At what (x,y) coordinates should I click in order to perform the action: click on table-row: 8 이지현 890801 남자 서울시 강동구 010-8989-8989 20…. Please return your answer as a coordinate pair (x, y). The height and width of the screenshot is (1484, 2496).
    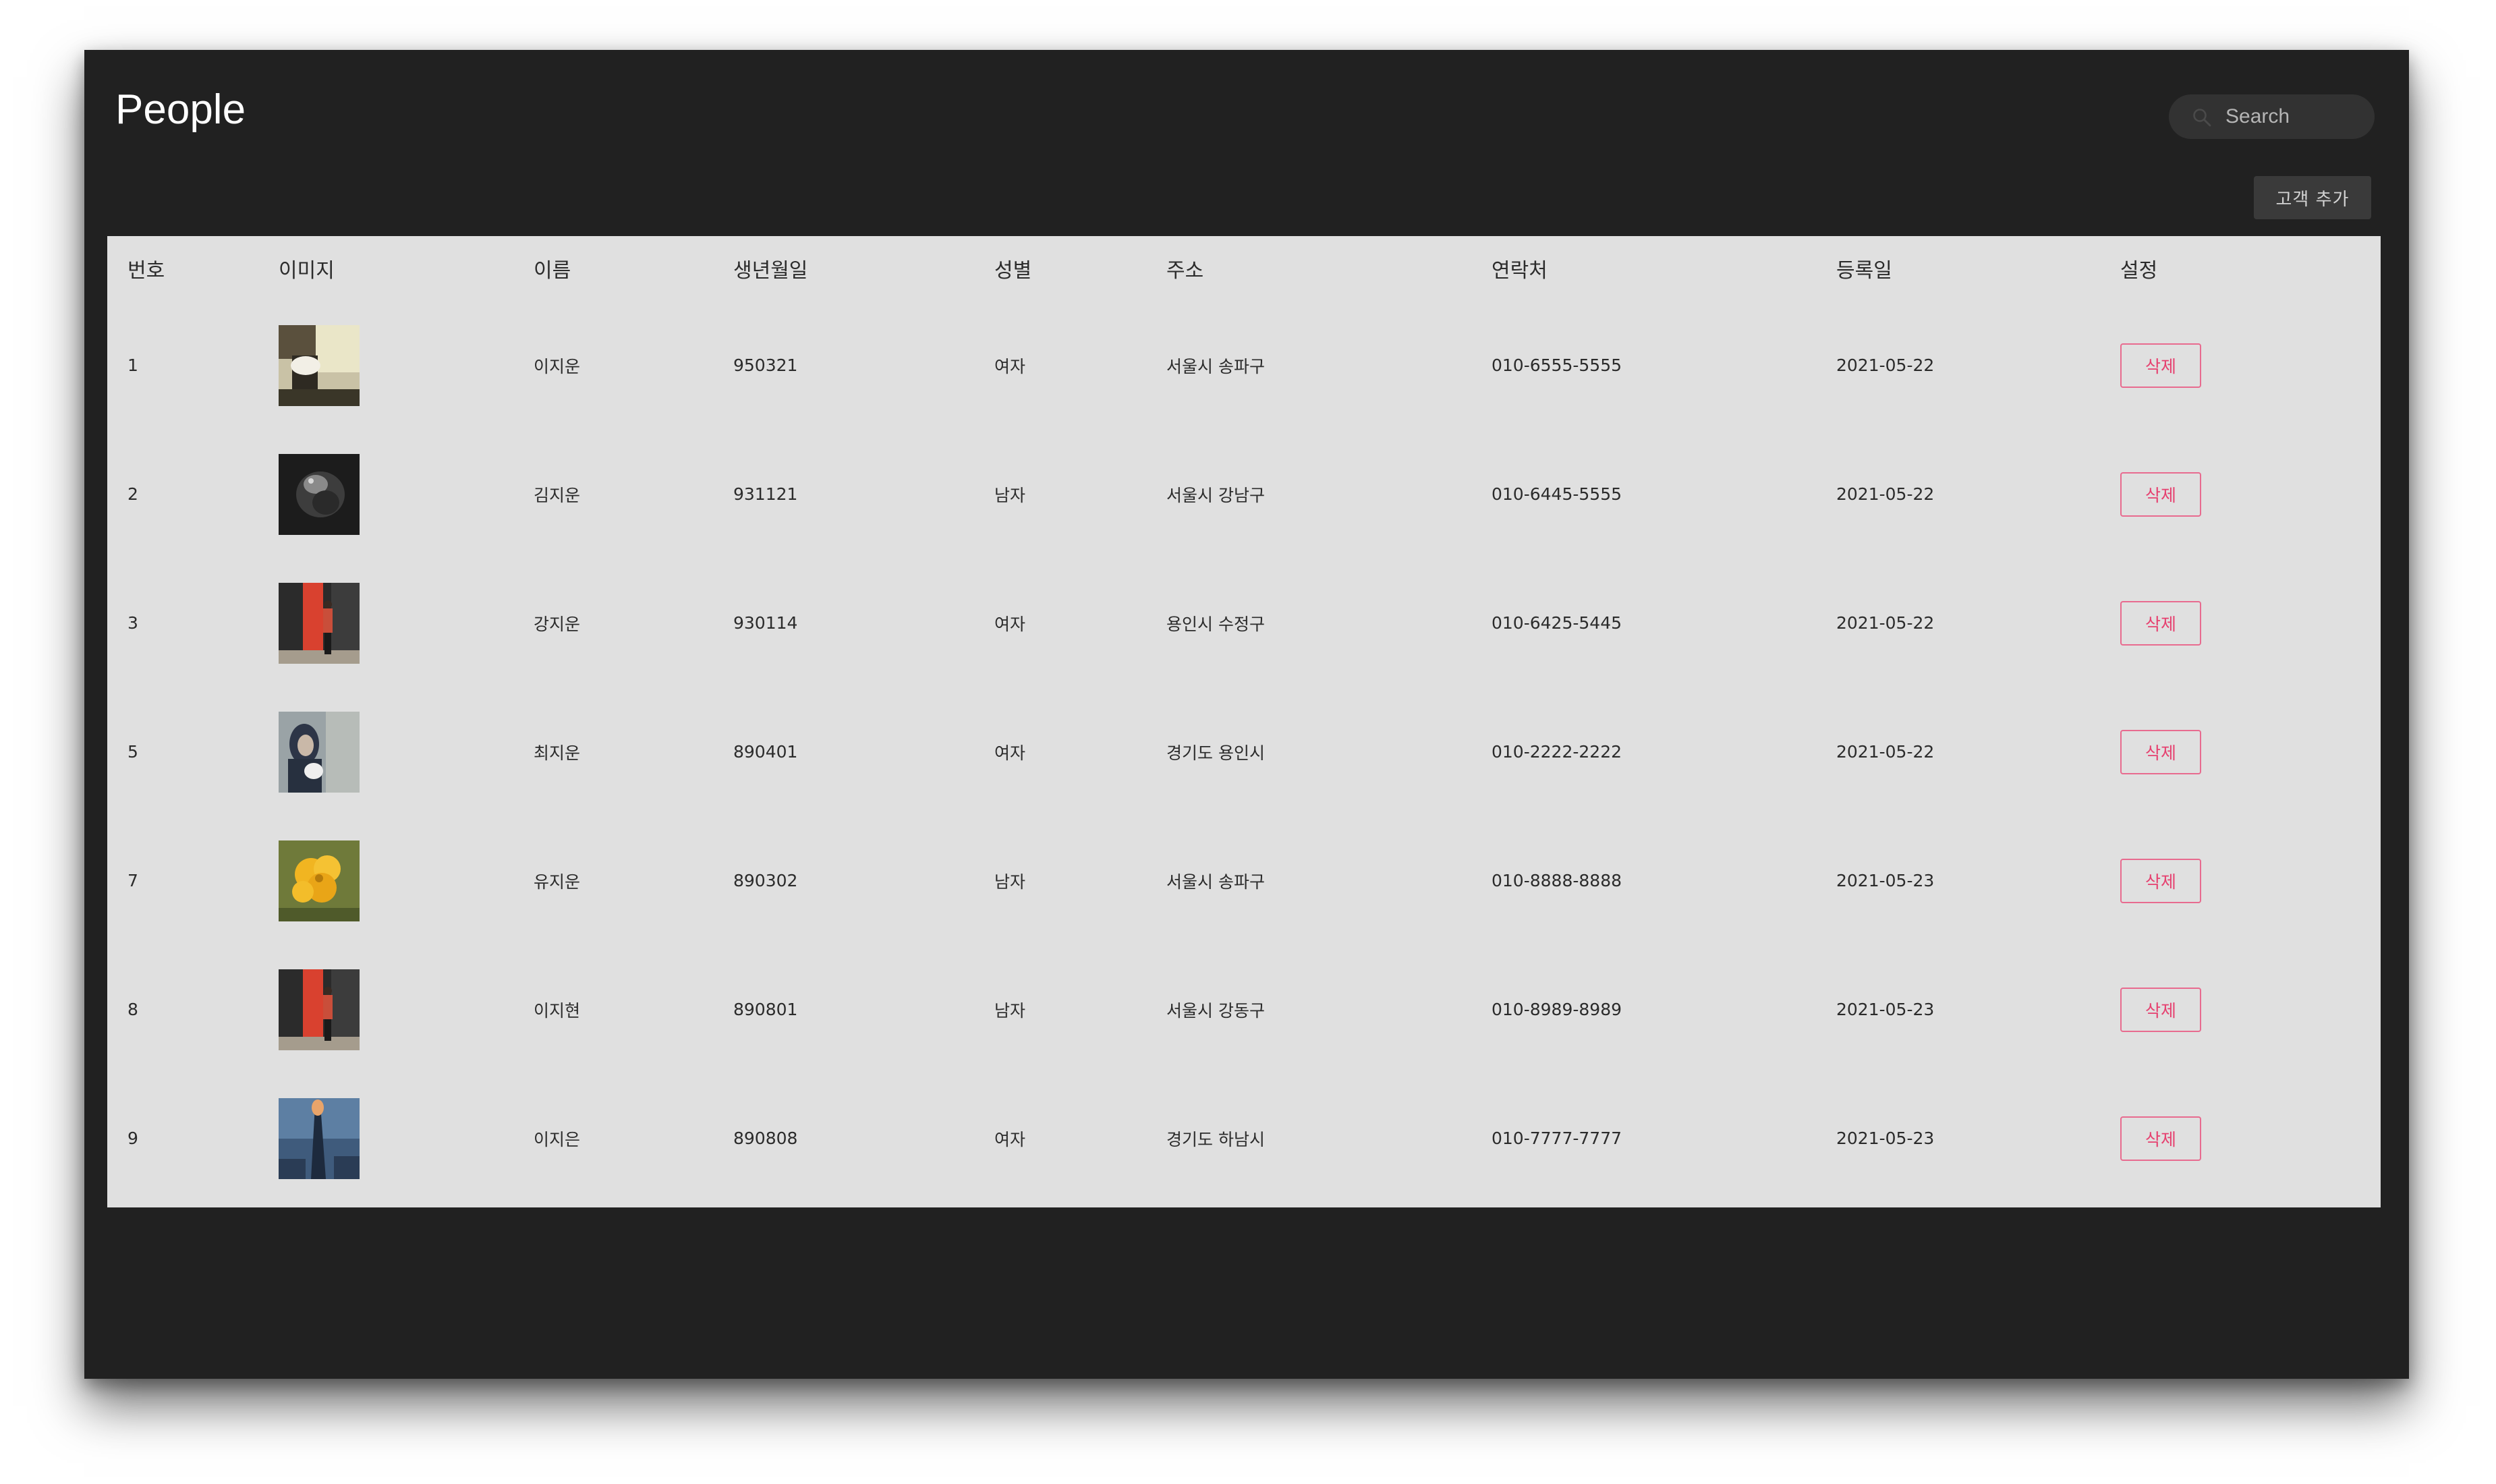
    Looking at the image, I should click on (1244, 1009).